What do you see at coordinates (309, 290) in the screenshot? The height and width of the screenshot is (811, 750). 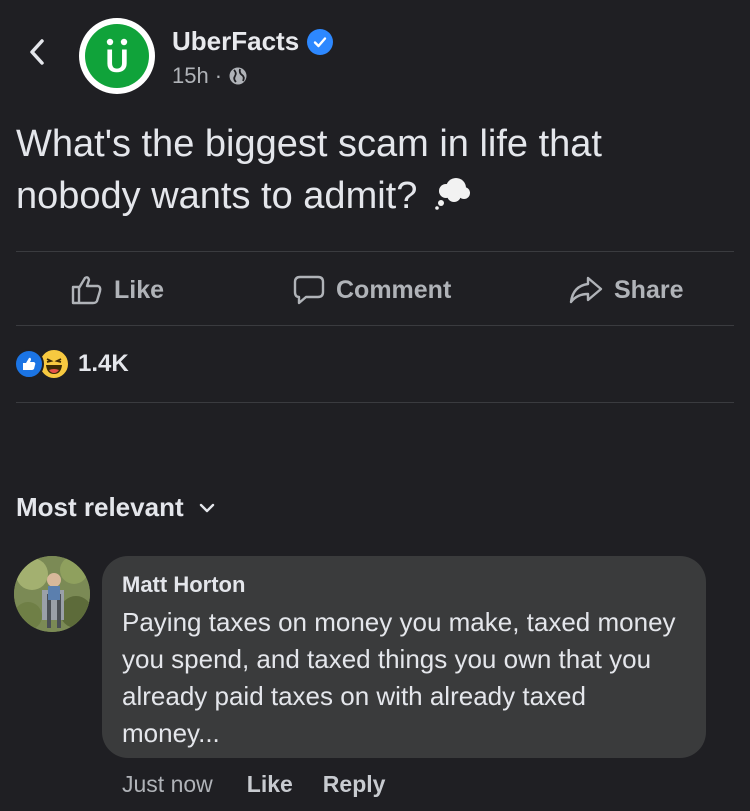 I see `comment-icon` at bounding box center [309, 290].